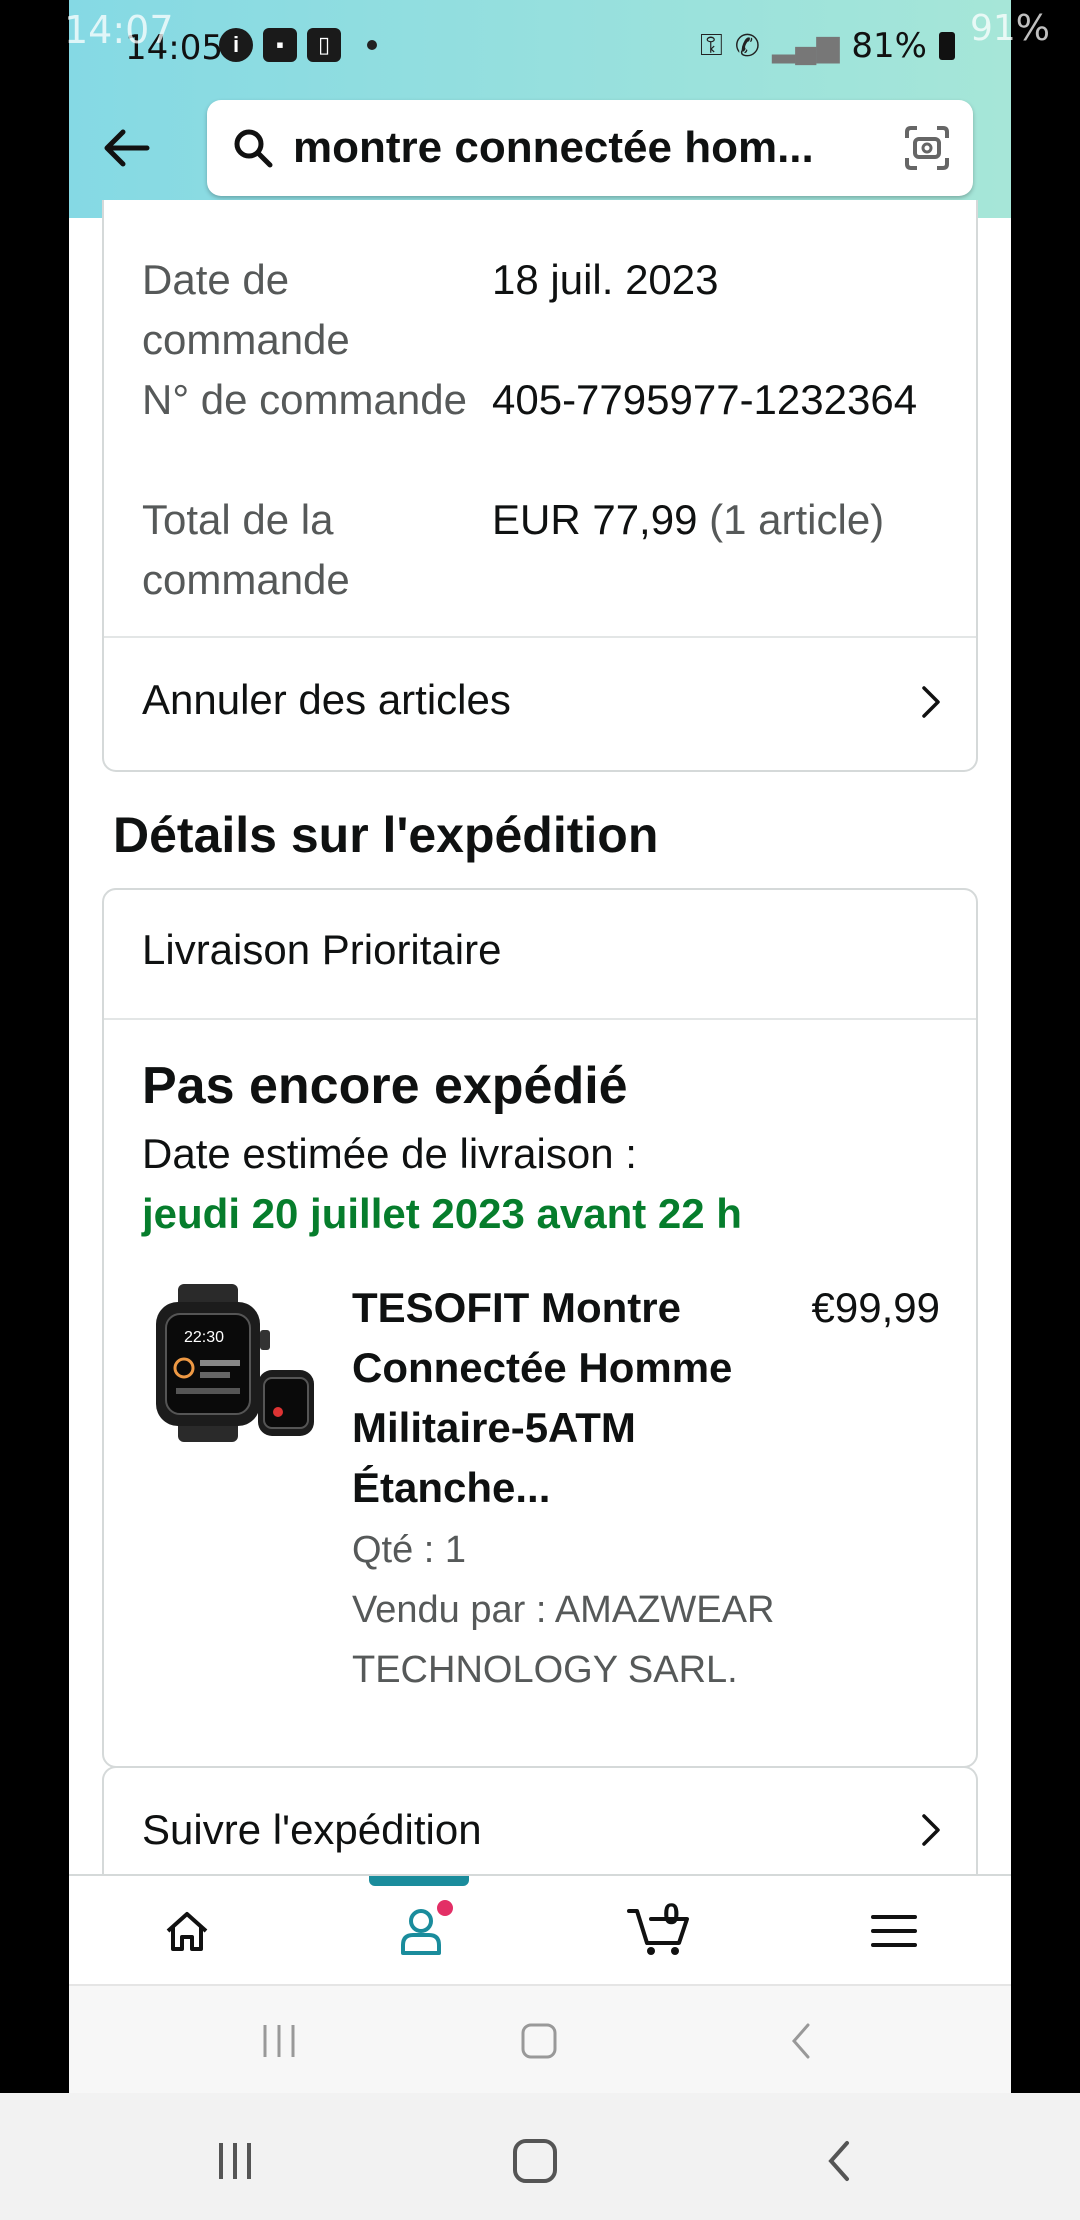 The width and height of the screenshot is (1080, 2220). I want to click on estimated-delivery-label: Date estimée de livraison :, so click(389, 1153).